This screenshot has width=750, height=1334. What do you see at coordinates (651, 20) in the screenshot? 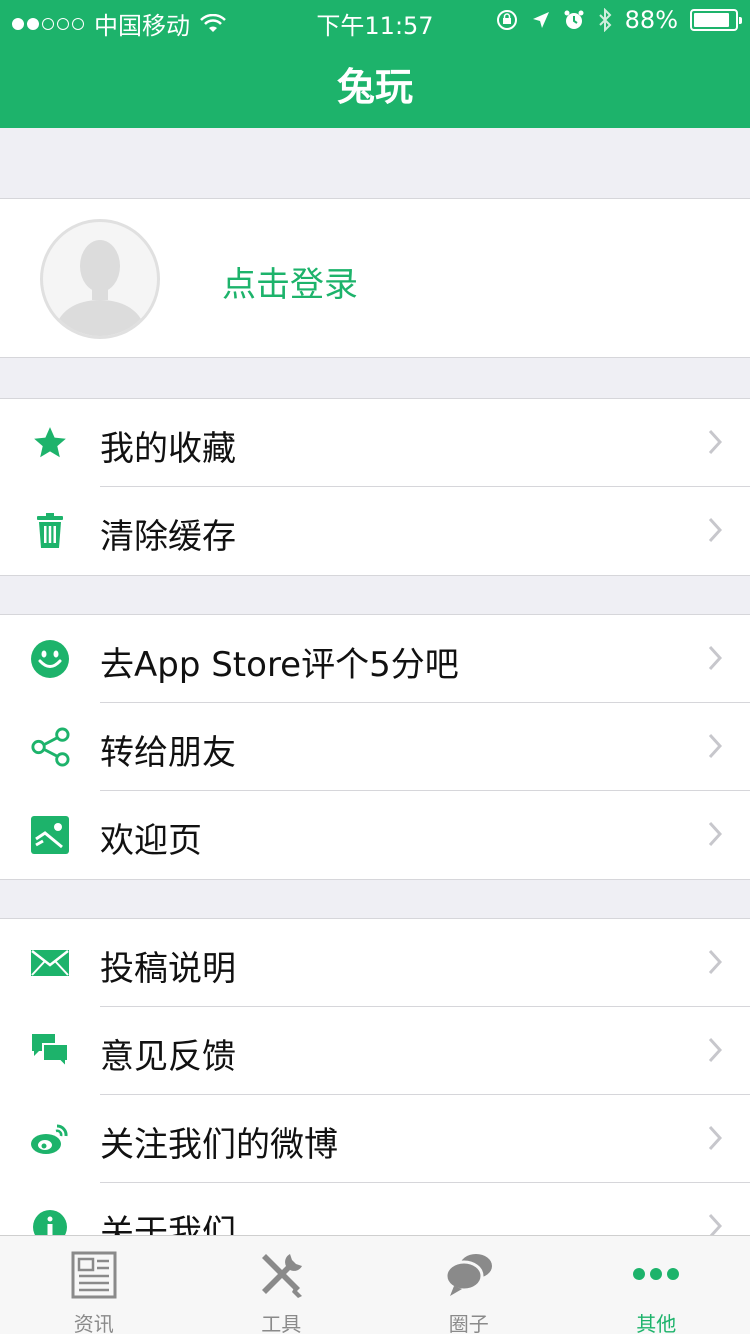
I see `battery-percent: 88%` at bounding box center [651, 20].